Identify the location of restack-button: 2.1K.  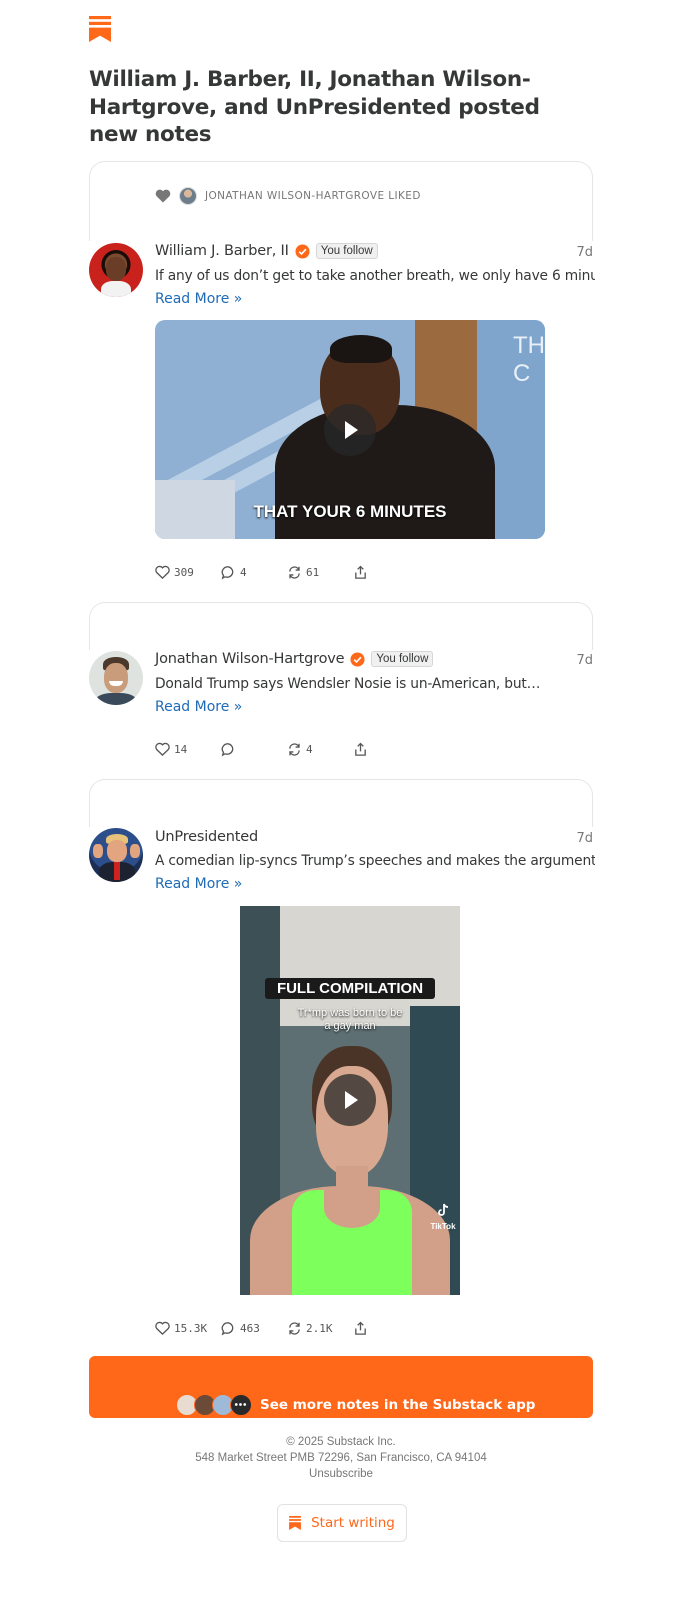
(320, 1328).